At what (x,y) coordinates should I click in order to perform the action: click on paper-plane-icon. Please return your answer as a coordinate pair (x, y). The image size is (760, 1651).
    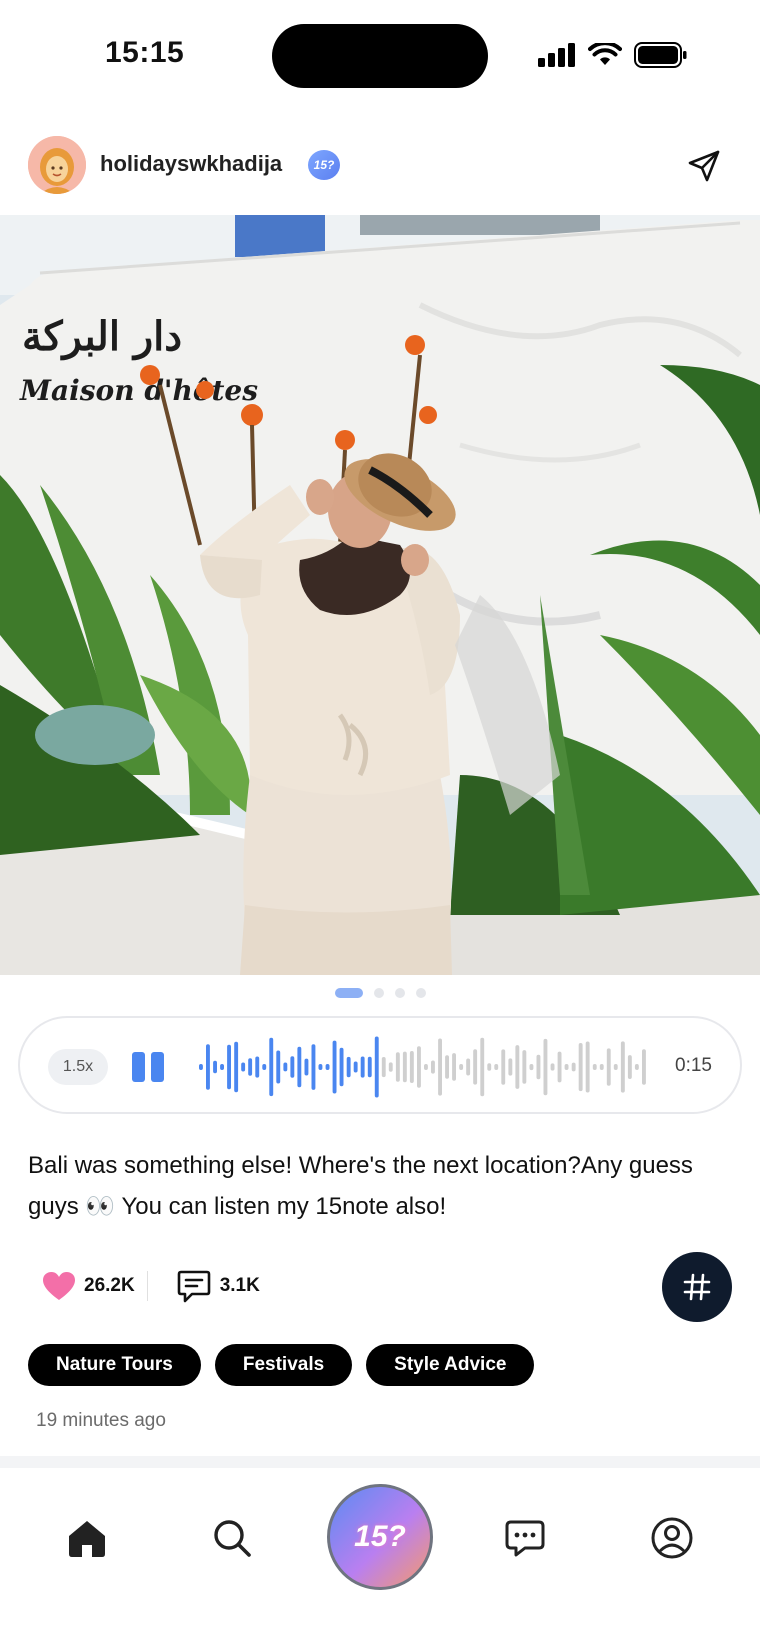
    Looking at the image, I should click on (704, 166).